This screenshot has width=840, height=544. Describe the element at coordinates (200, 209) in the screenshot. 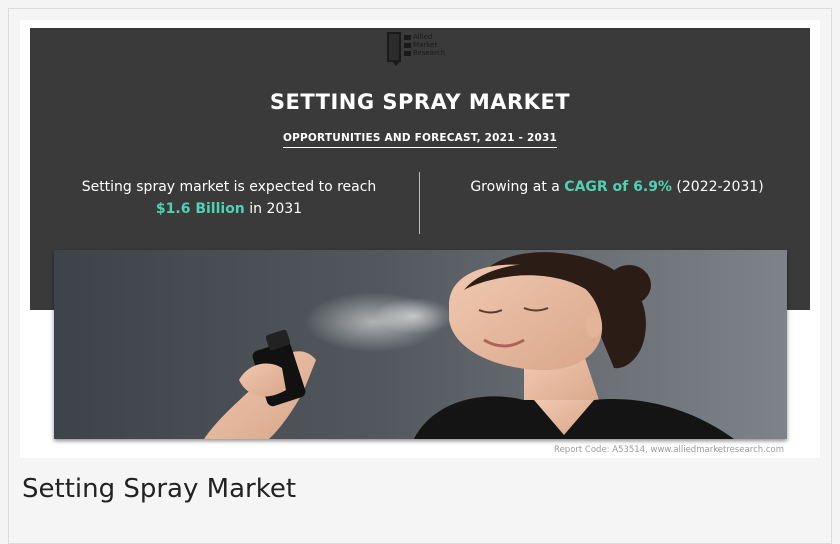

I see `market-size-value: $1.6 Billion` at that location.